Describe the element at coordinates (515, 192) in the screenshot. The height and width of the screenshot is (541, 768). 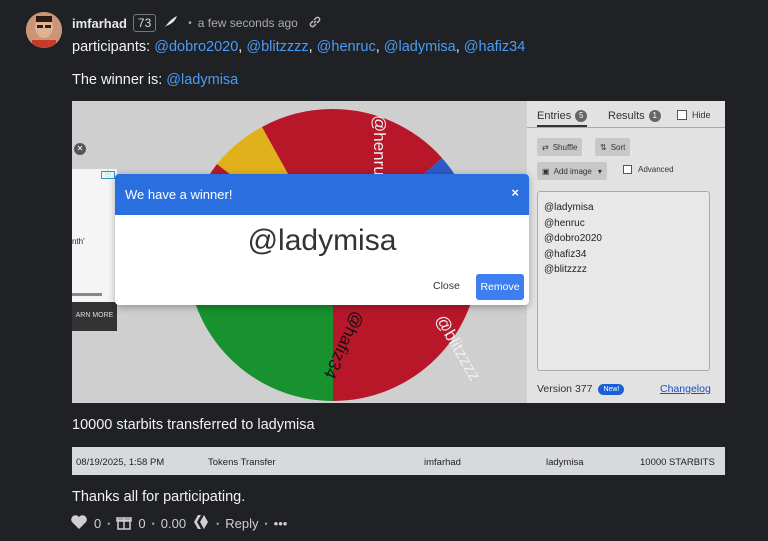
I see `close-icon: ×` at that location.